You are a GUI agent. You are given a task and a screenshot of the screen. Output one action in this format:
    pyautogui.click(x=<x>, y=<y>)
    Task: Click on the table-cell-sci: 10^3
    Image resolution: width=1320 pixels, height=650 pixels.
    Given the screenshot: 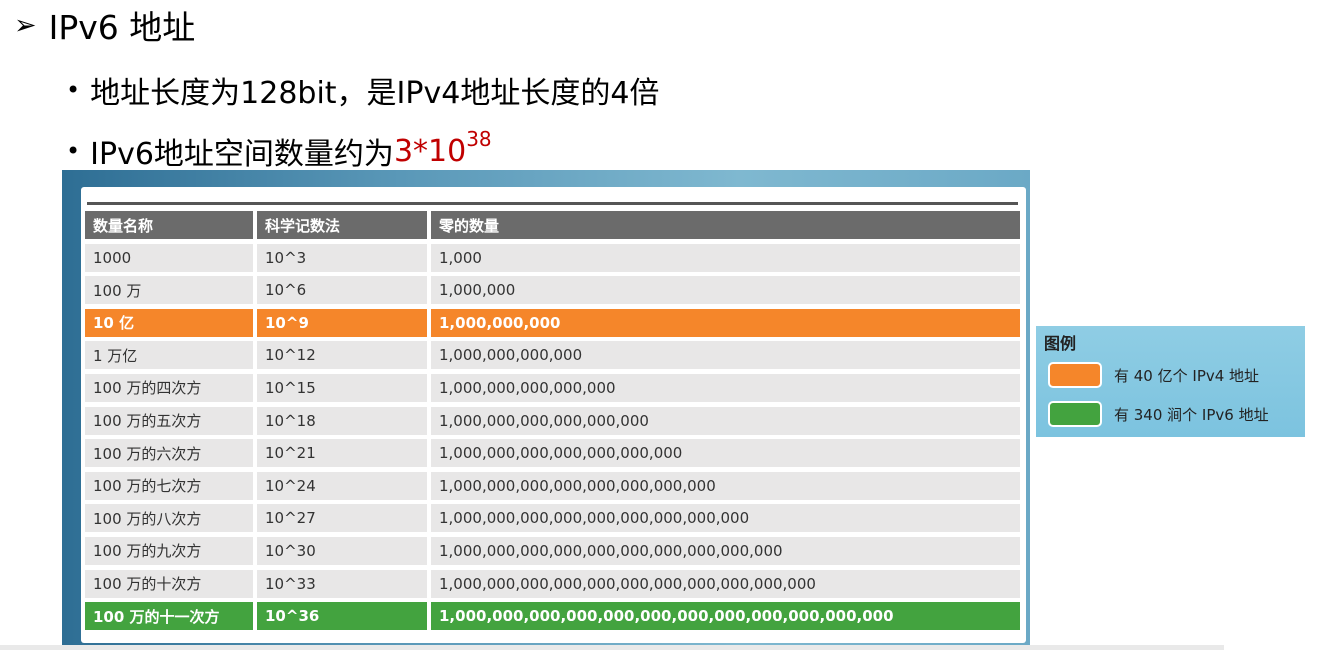 What is the action you would take?
    pyautogui.click(x=342, y=257)
    